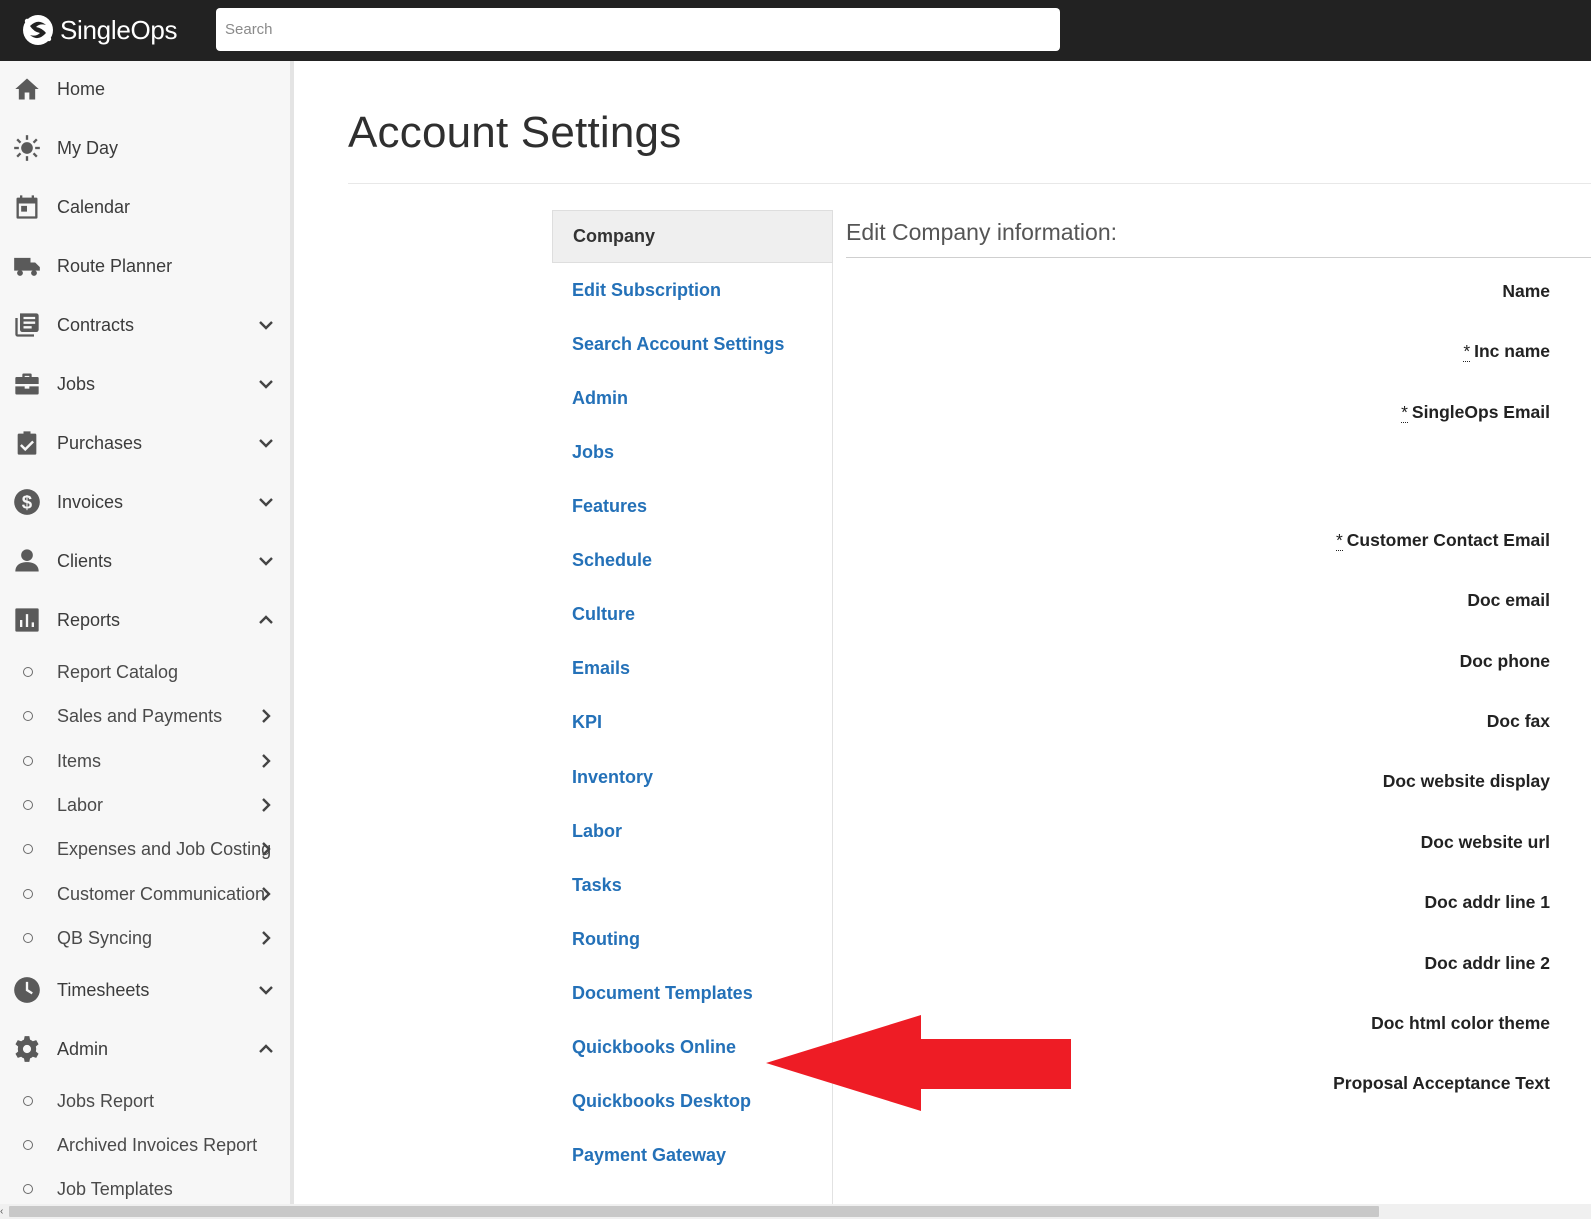 The height and width of the screenshot is (1219, 1591). I want to click on settings-link-labor: Labor, so click(597, 831).